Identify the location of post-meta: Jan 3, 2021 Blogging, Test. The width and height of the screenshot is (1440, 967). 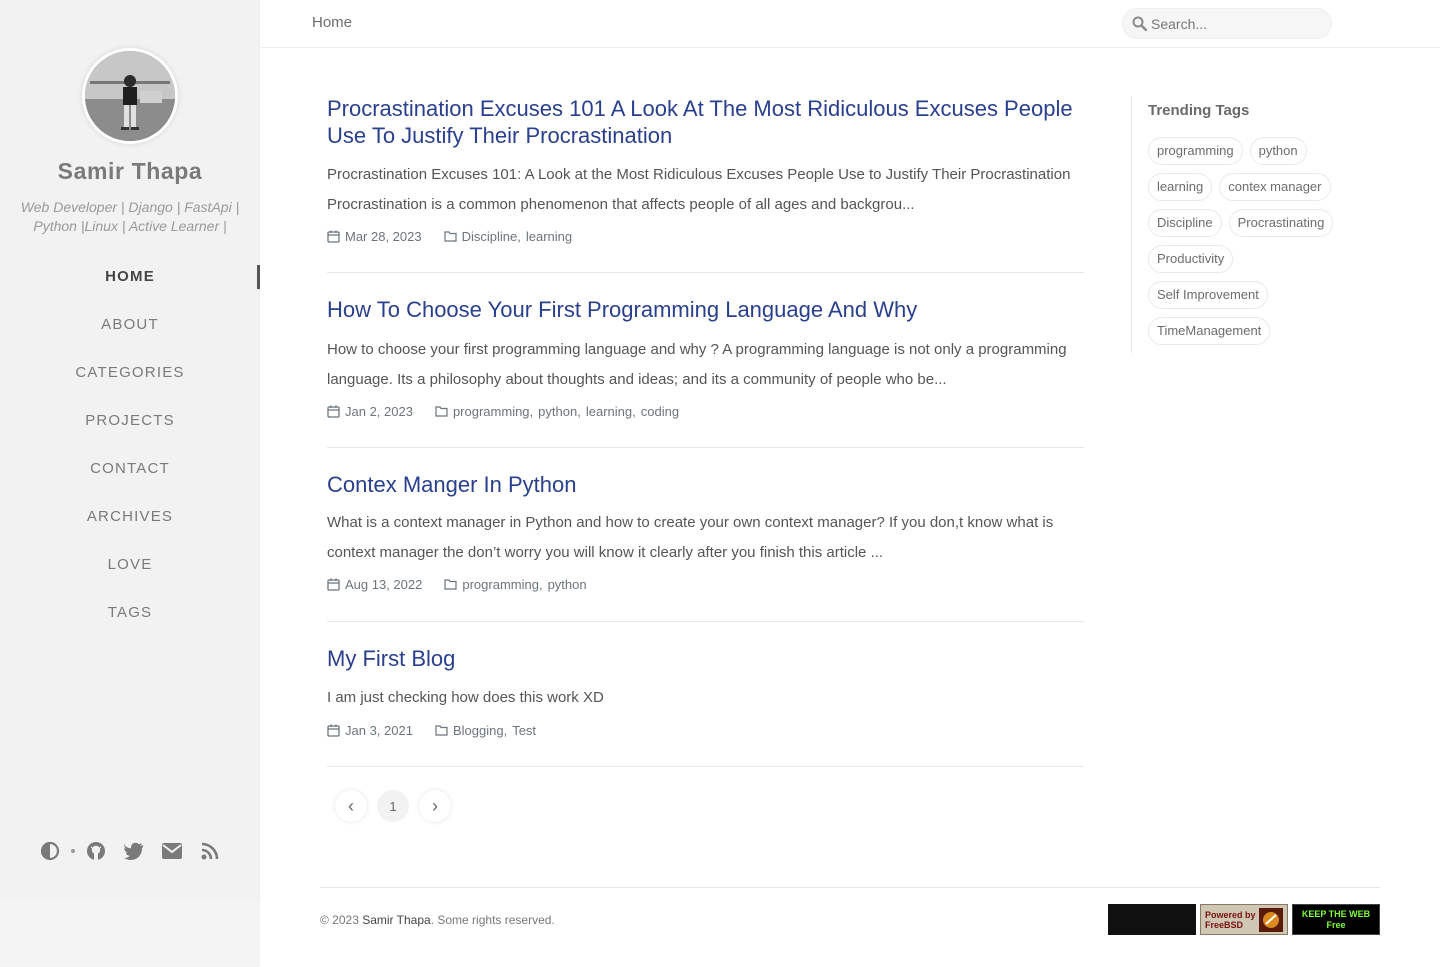
(705, 730).